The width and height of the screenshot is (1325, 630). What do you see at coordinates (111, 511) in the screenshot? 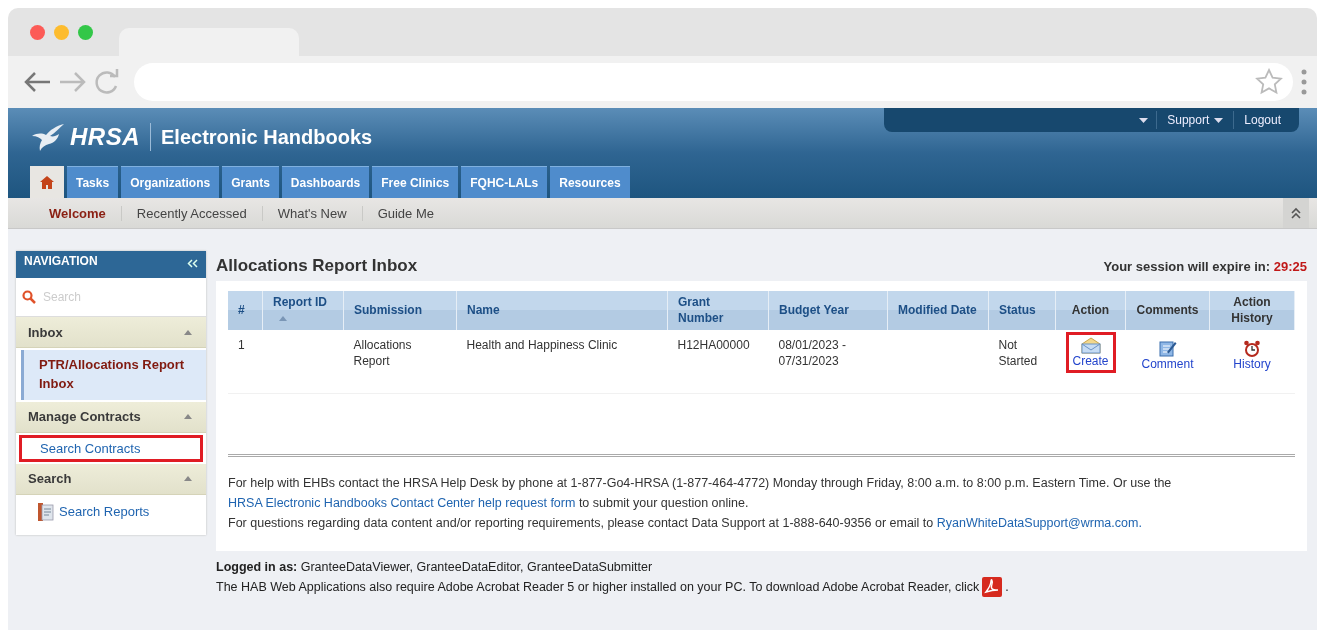
I see `sidebar-item: Search Reports` at bounding box center [111, 511].